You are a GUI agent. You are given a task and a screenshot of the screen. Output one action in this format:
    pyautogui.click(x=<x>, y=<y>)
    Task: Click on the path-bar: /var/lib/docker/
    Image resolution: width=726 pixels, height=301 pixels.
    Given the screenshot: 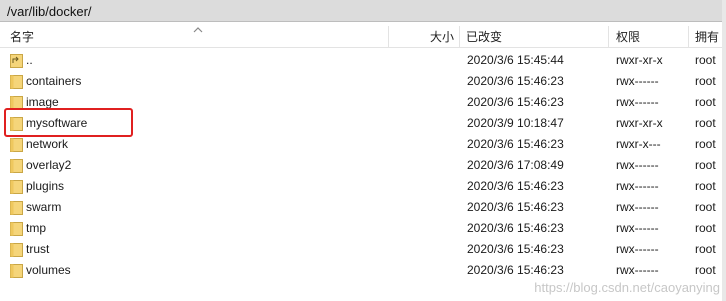 What is the action you would take?
    pyautogui.click(x=363, y=11)
    